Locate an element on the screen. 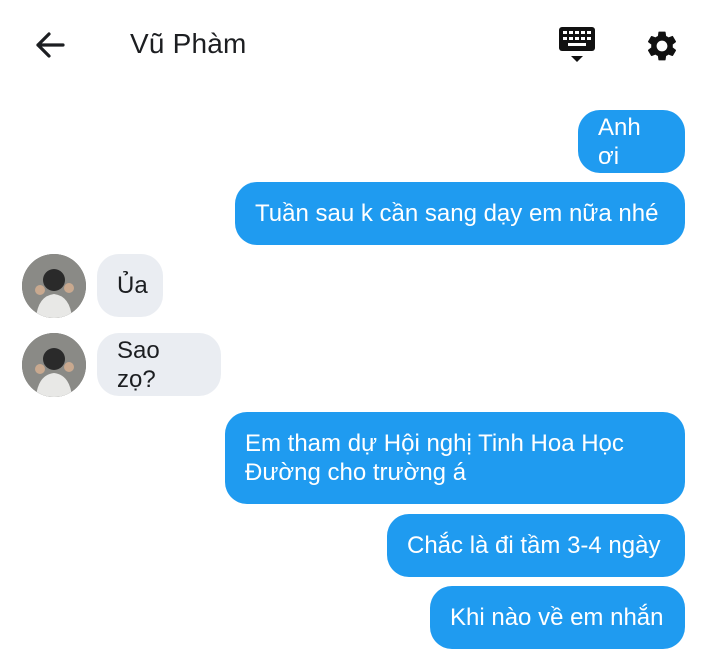  chat-header: Vũ Phàm is located at coordinates (353, 46).